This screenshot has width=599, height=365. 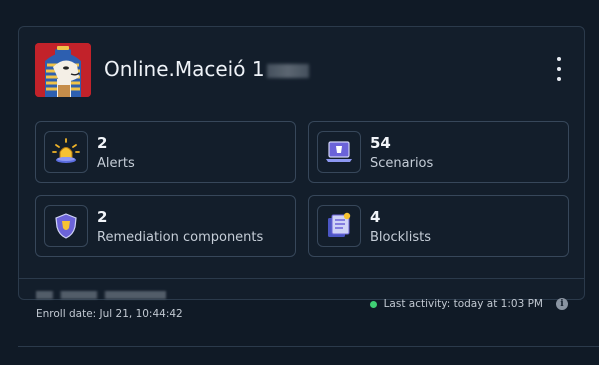 What do you see at coordinates (562, 304) in the screenshot?
I see `info-icon: i` at bounding box center [562, 304].